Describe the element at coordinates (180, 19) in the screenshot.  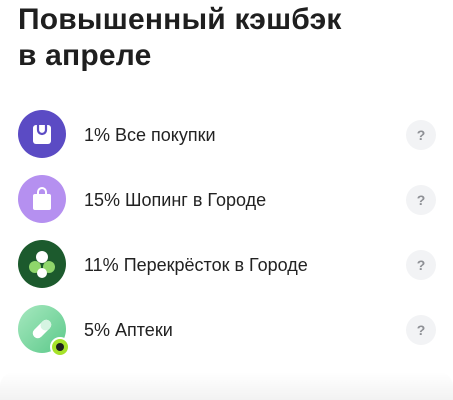
I see `title-line-1: Повышенный кэшбэк` at that location.